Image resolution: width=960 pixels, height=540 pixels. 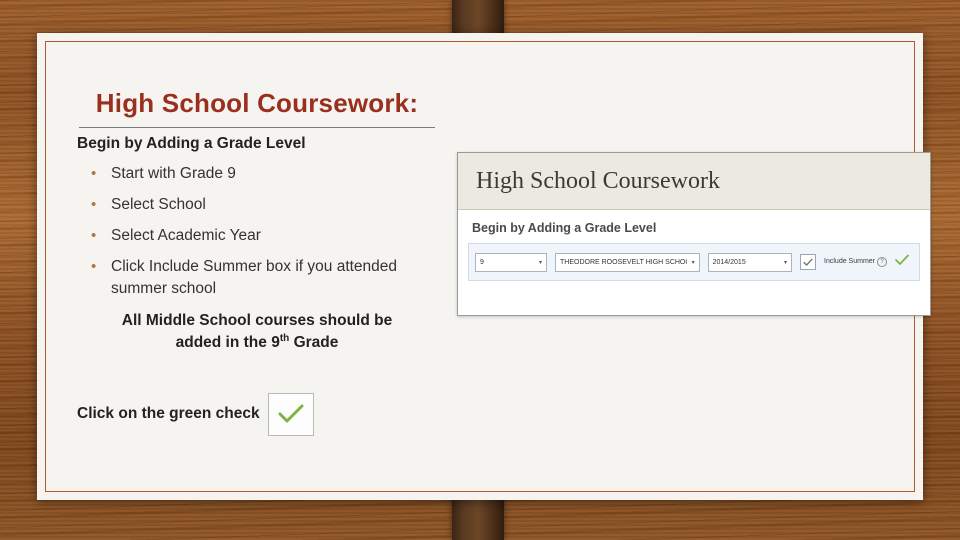 What do you see at coordinates (158, 204) in the screenshot?
I see `list-item-label: Select School` at bounding box center [158, 204].